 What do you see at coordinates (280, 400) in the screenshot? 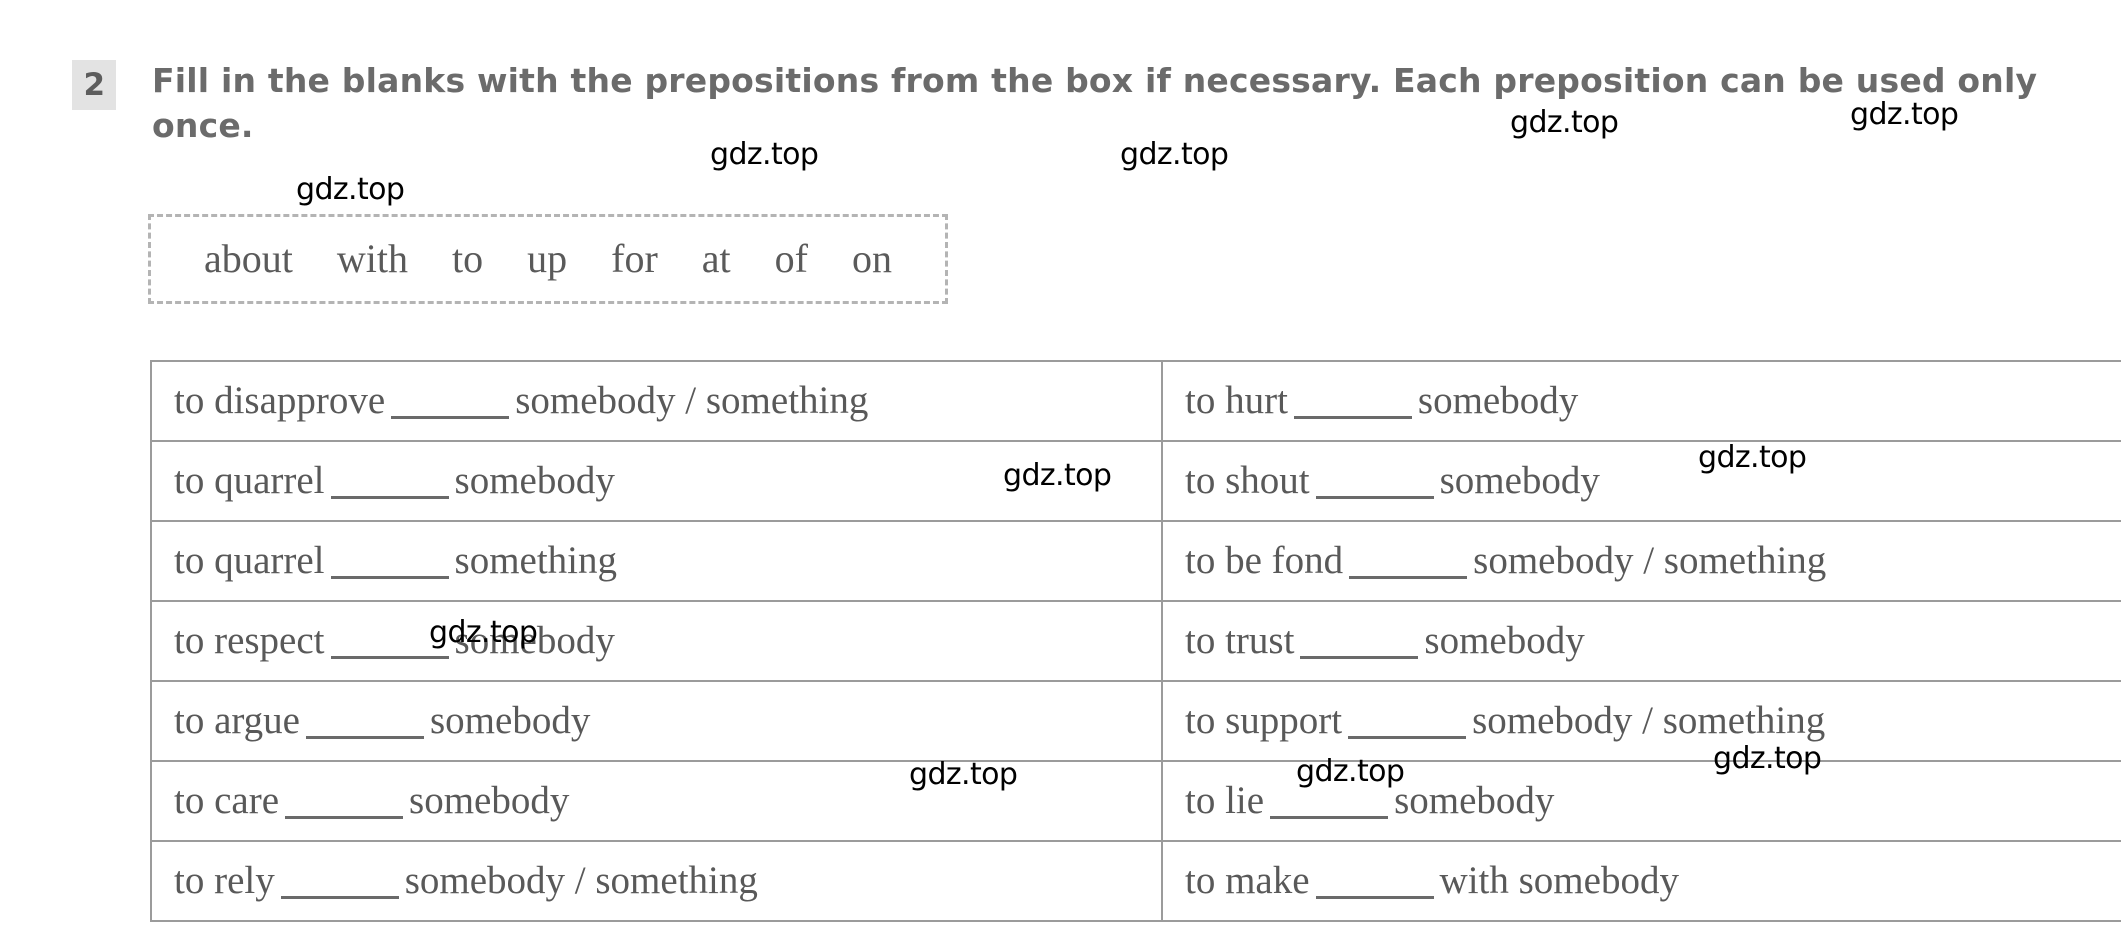
I see `phrase-prefix: to disapprove` at bounding box center [280, 400].